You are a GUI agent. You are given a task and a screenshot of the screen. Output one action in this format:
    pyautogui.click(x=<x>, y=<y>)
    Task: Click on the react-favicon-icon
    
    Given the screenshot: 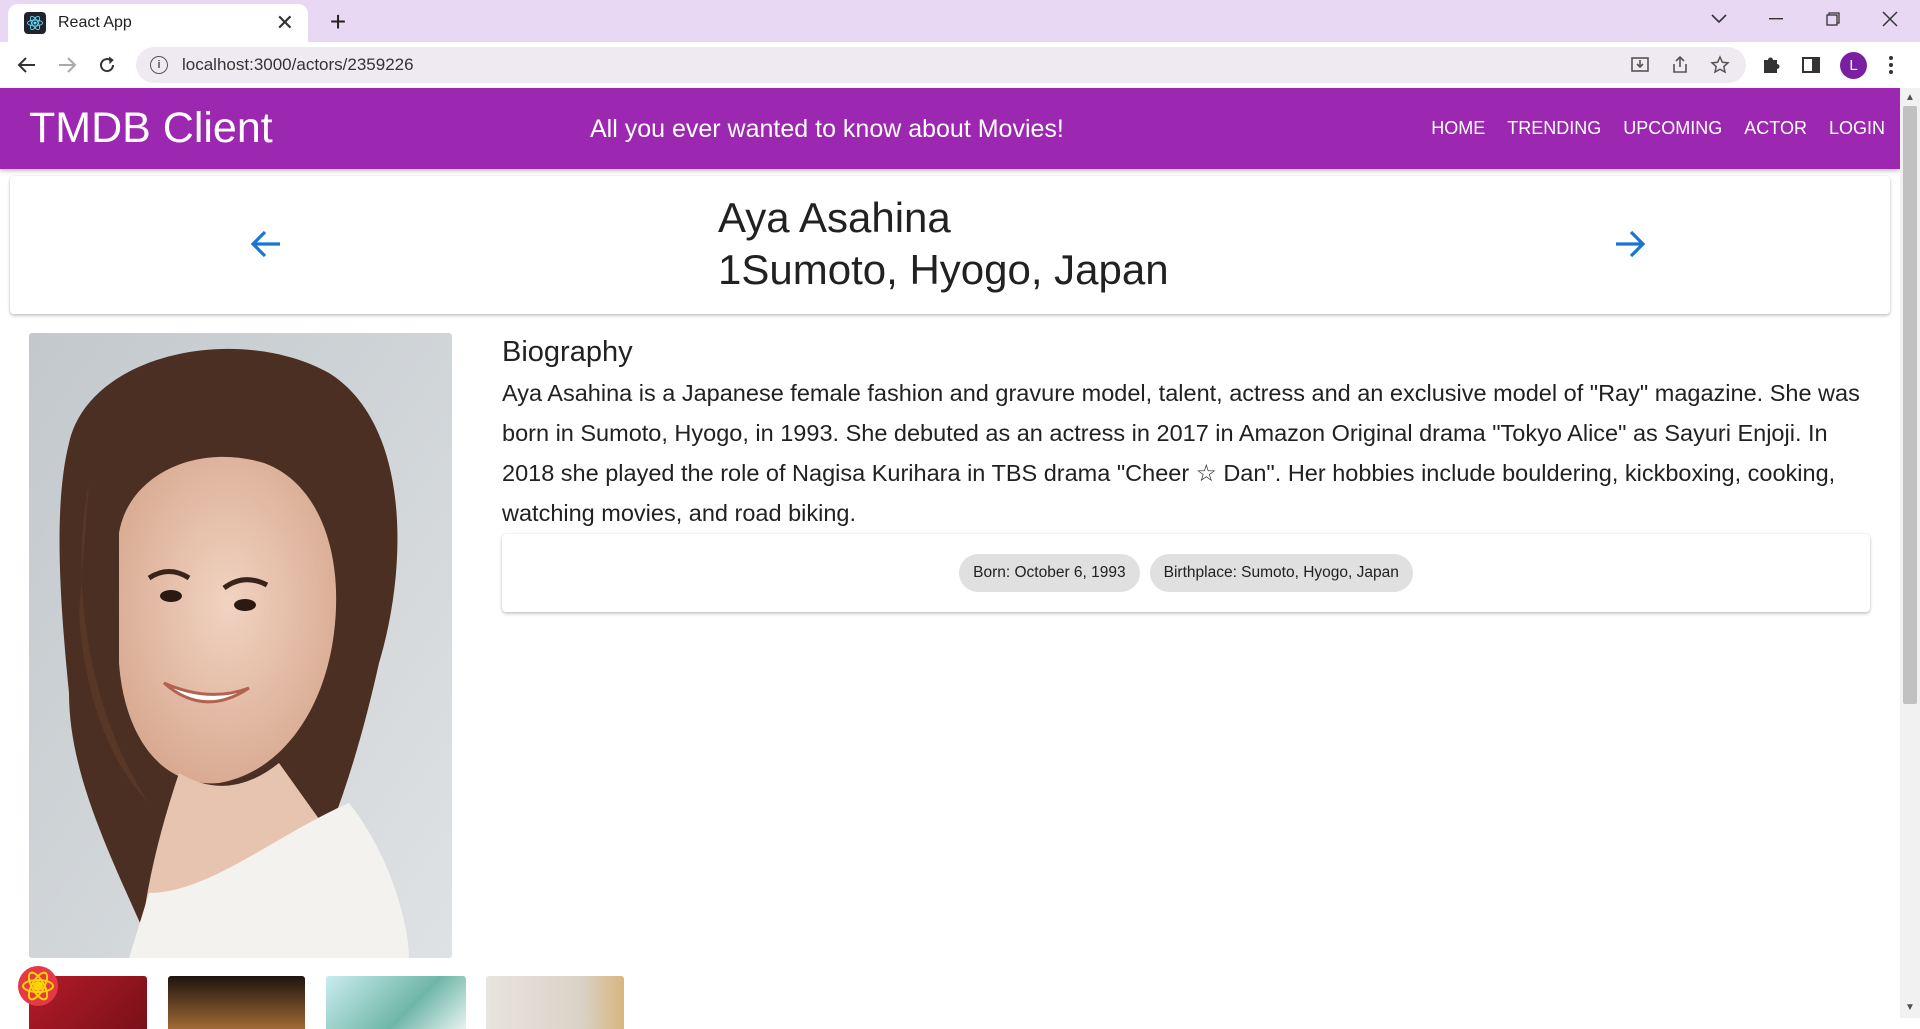 What is the action you would take?
    pyautogui.click(x=35, y=23)
    